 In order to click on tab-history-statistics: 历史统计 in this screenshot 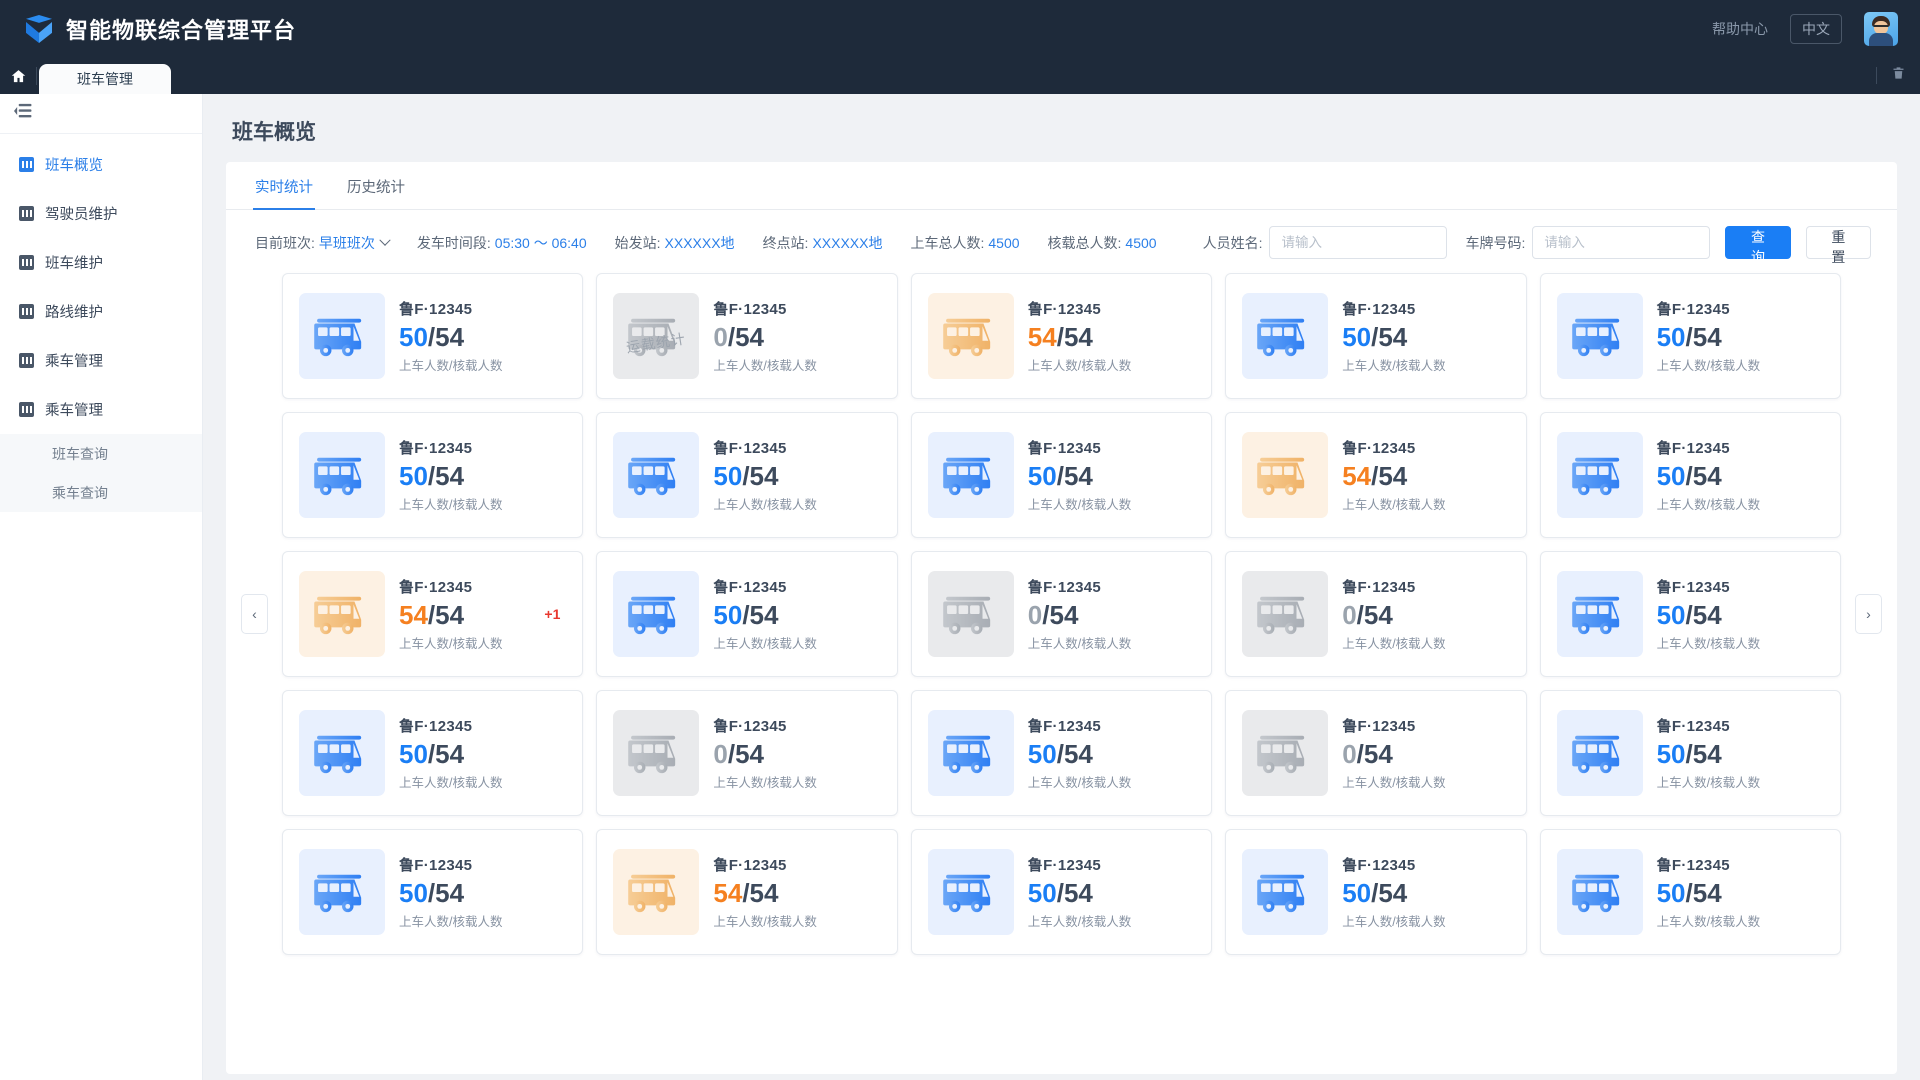, I will do `click(376, 192)`.